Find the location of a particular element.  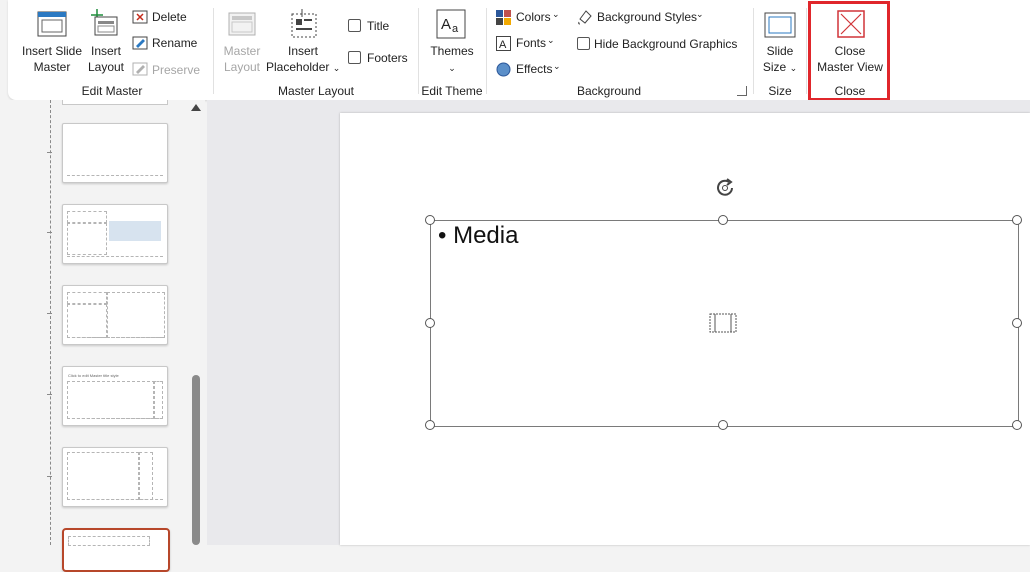

title-checkbox-row: Title is located at coordinates (378, 26).